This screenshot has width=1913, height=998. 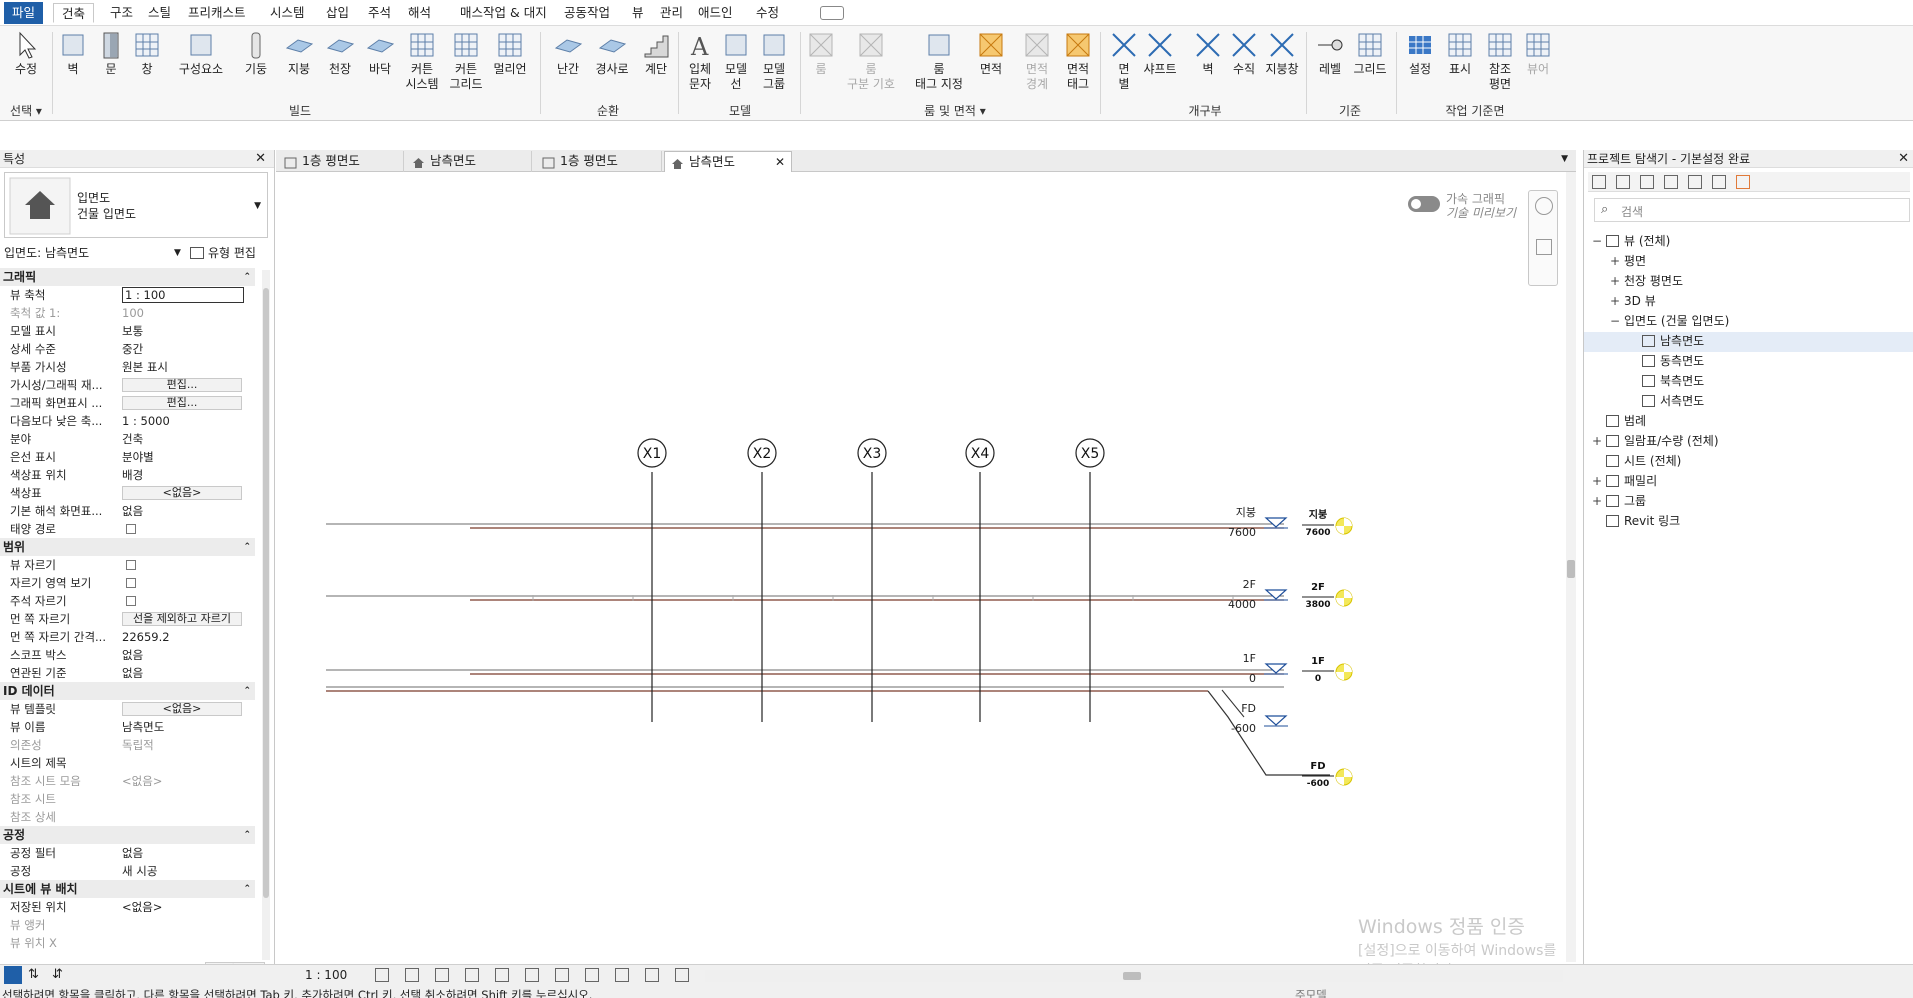 What do you see at coordinates (939, 61) in the screenshot?
I see `room-button-2: 룸 태그 지정` at bounding box center [939, 61].